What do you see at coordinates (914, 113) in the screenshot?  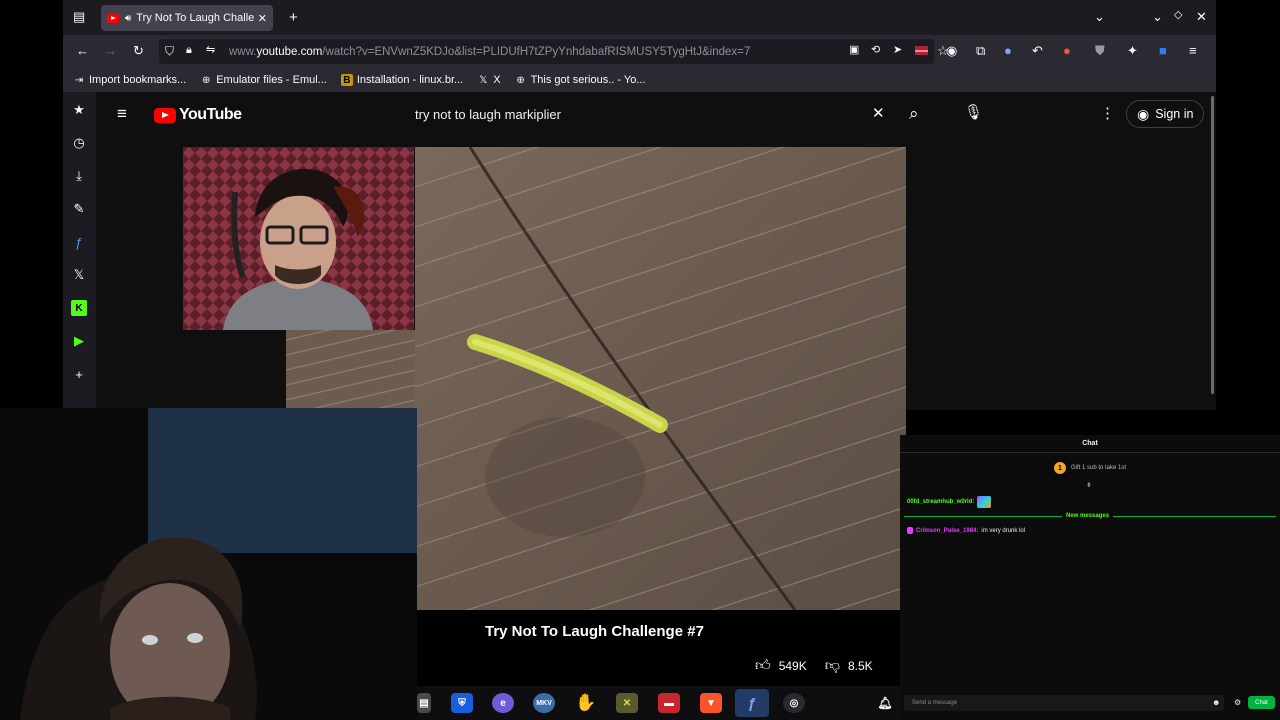 I see `search-icon: ⌕` at bounding box center [914, 113].